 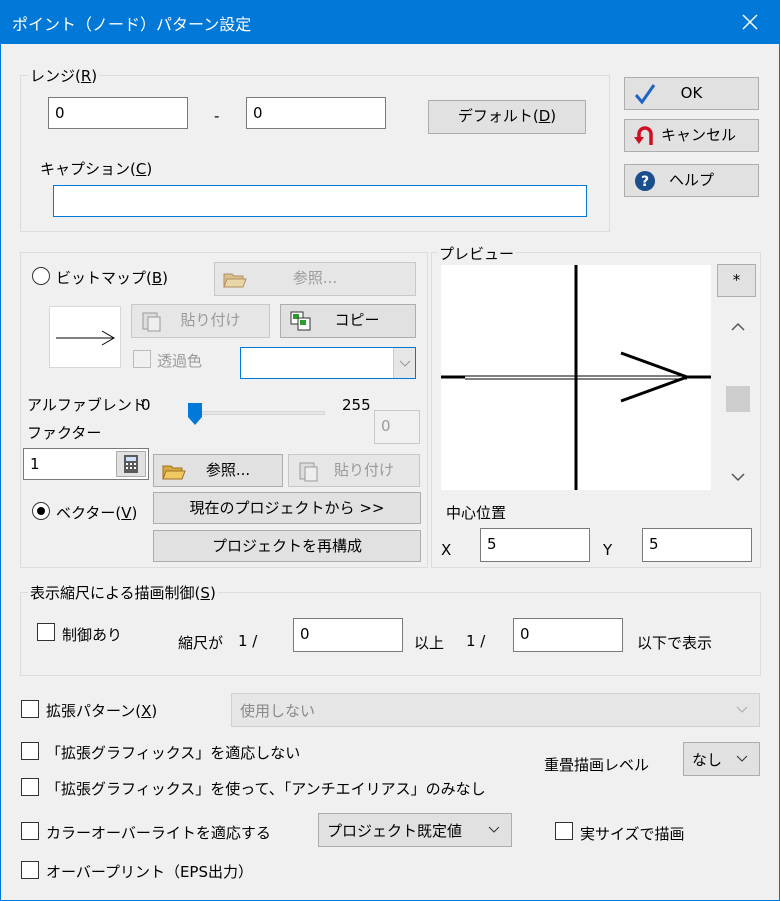 I want to click on no-extended-graphics-label: 「拡張グラフィックス」を適応しない, so click(x=173, y=753).